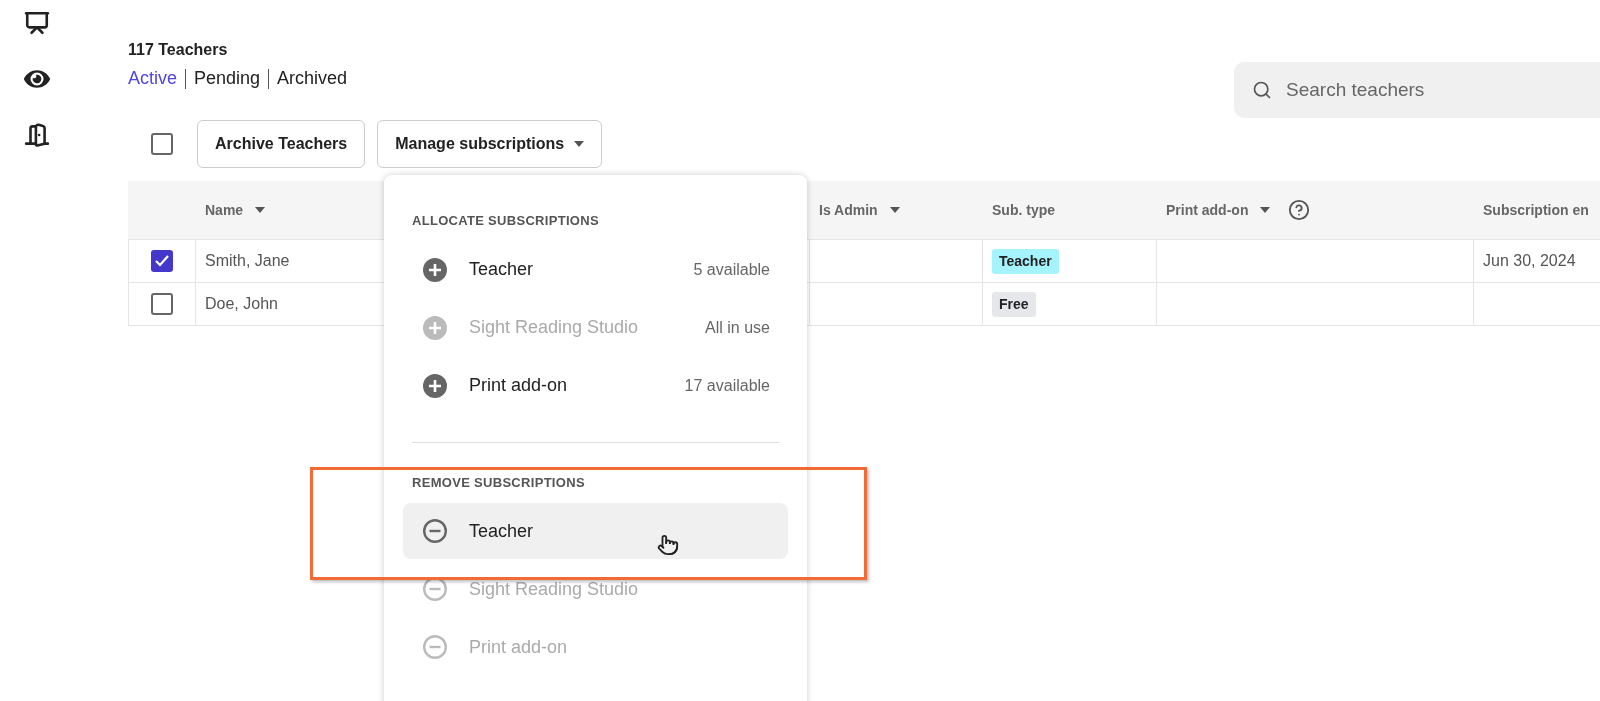 This screenshot has width=1600, height=701. Describe the element at coordinates (178, 50) in the screenshot. I see `page-title: 117 Teachers` at that location.